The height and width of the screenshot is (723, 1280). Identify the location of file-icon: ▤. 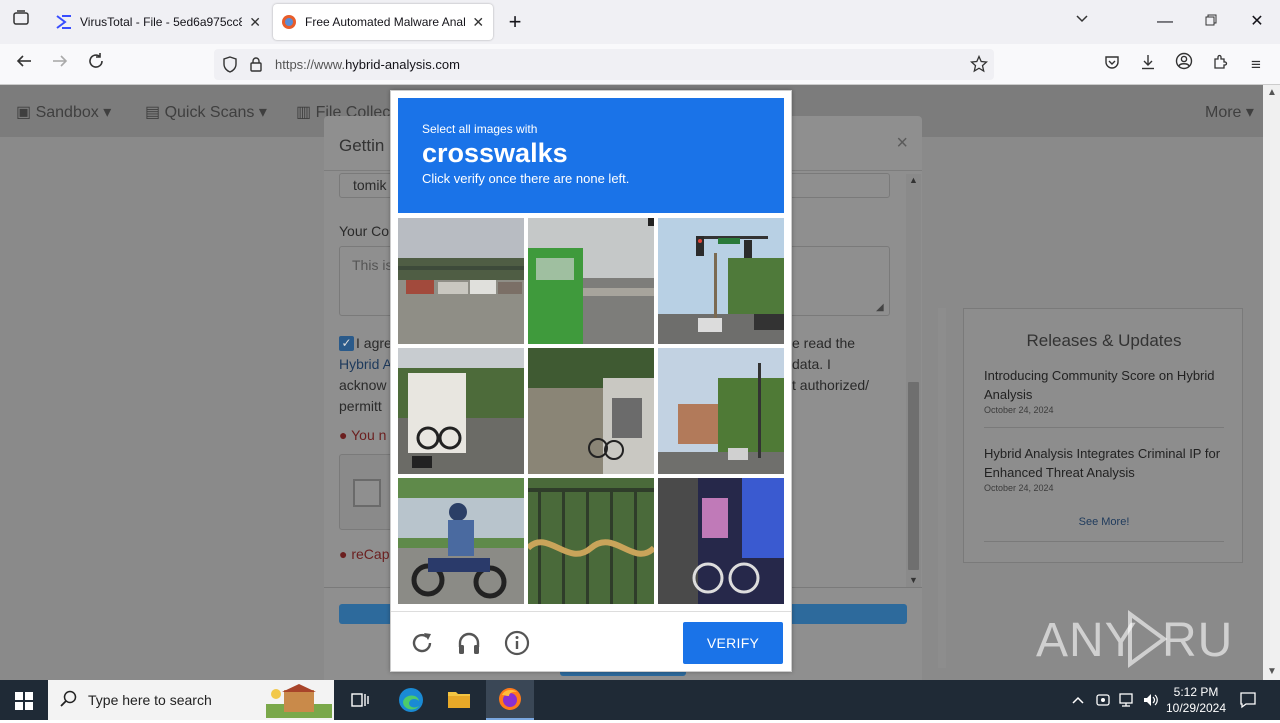
(153, 112).